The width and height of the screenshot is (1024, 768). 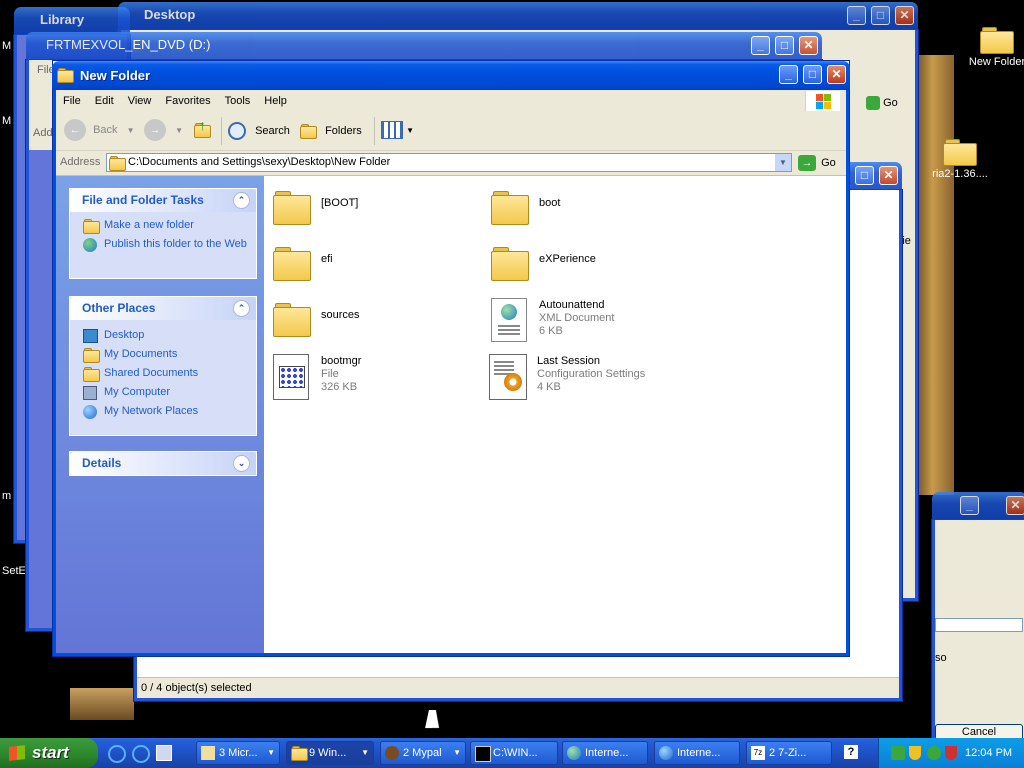 What do you see at coordinates (80, 162) in the screenshot?
I see `address-label: Address` at bounding box center [80, 162].